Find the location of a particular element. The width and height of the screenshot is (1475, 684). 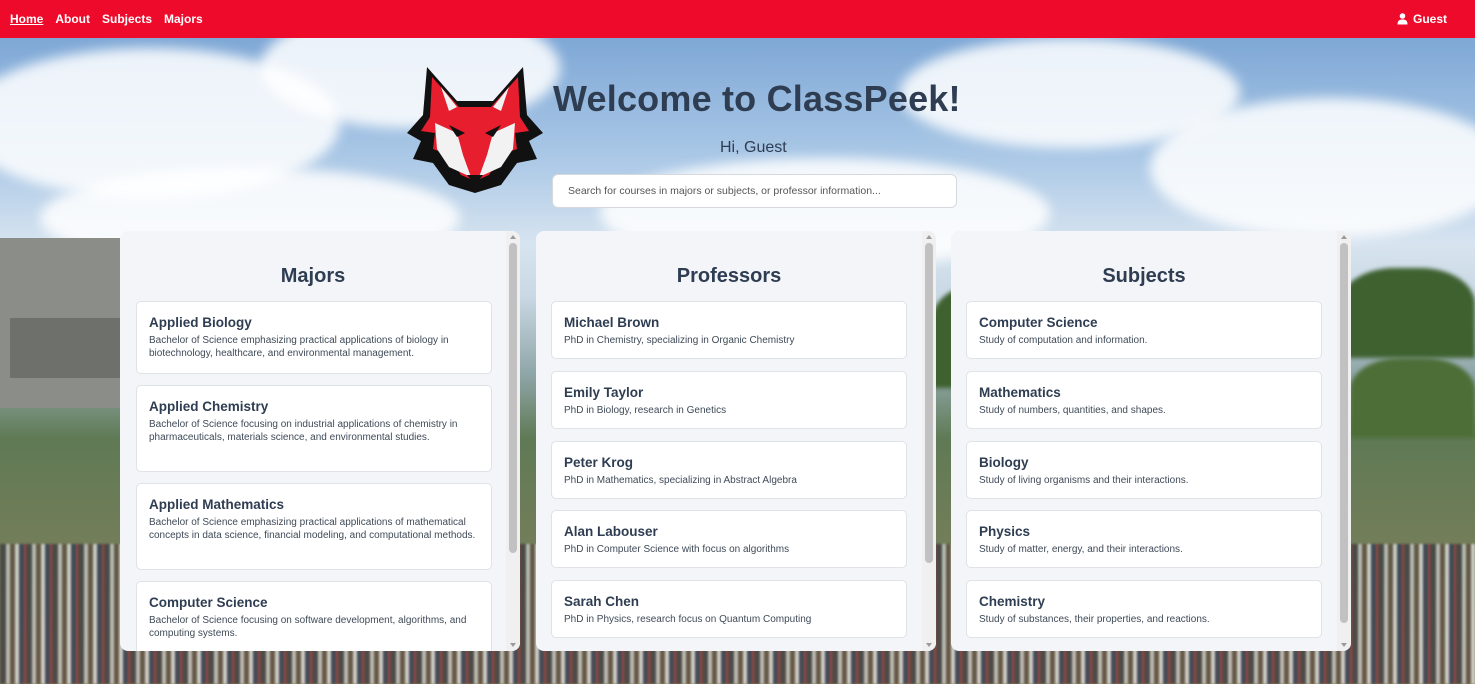

subject-card-title: Physics is located at coordinates (1005, 531).